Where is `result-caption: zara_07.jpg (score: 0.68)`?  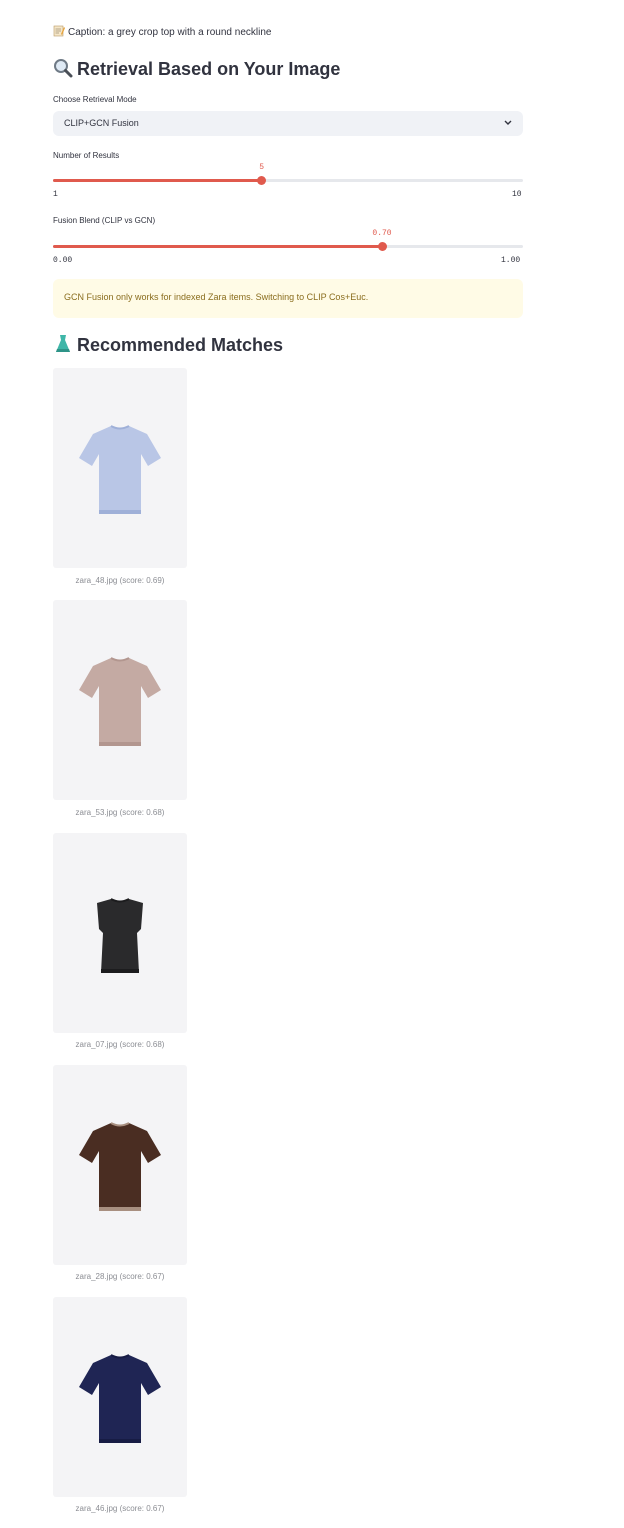
result-caption: zara_07.jpg (score: 0.68) is located at coordinates (120, 1044).